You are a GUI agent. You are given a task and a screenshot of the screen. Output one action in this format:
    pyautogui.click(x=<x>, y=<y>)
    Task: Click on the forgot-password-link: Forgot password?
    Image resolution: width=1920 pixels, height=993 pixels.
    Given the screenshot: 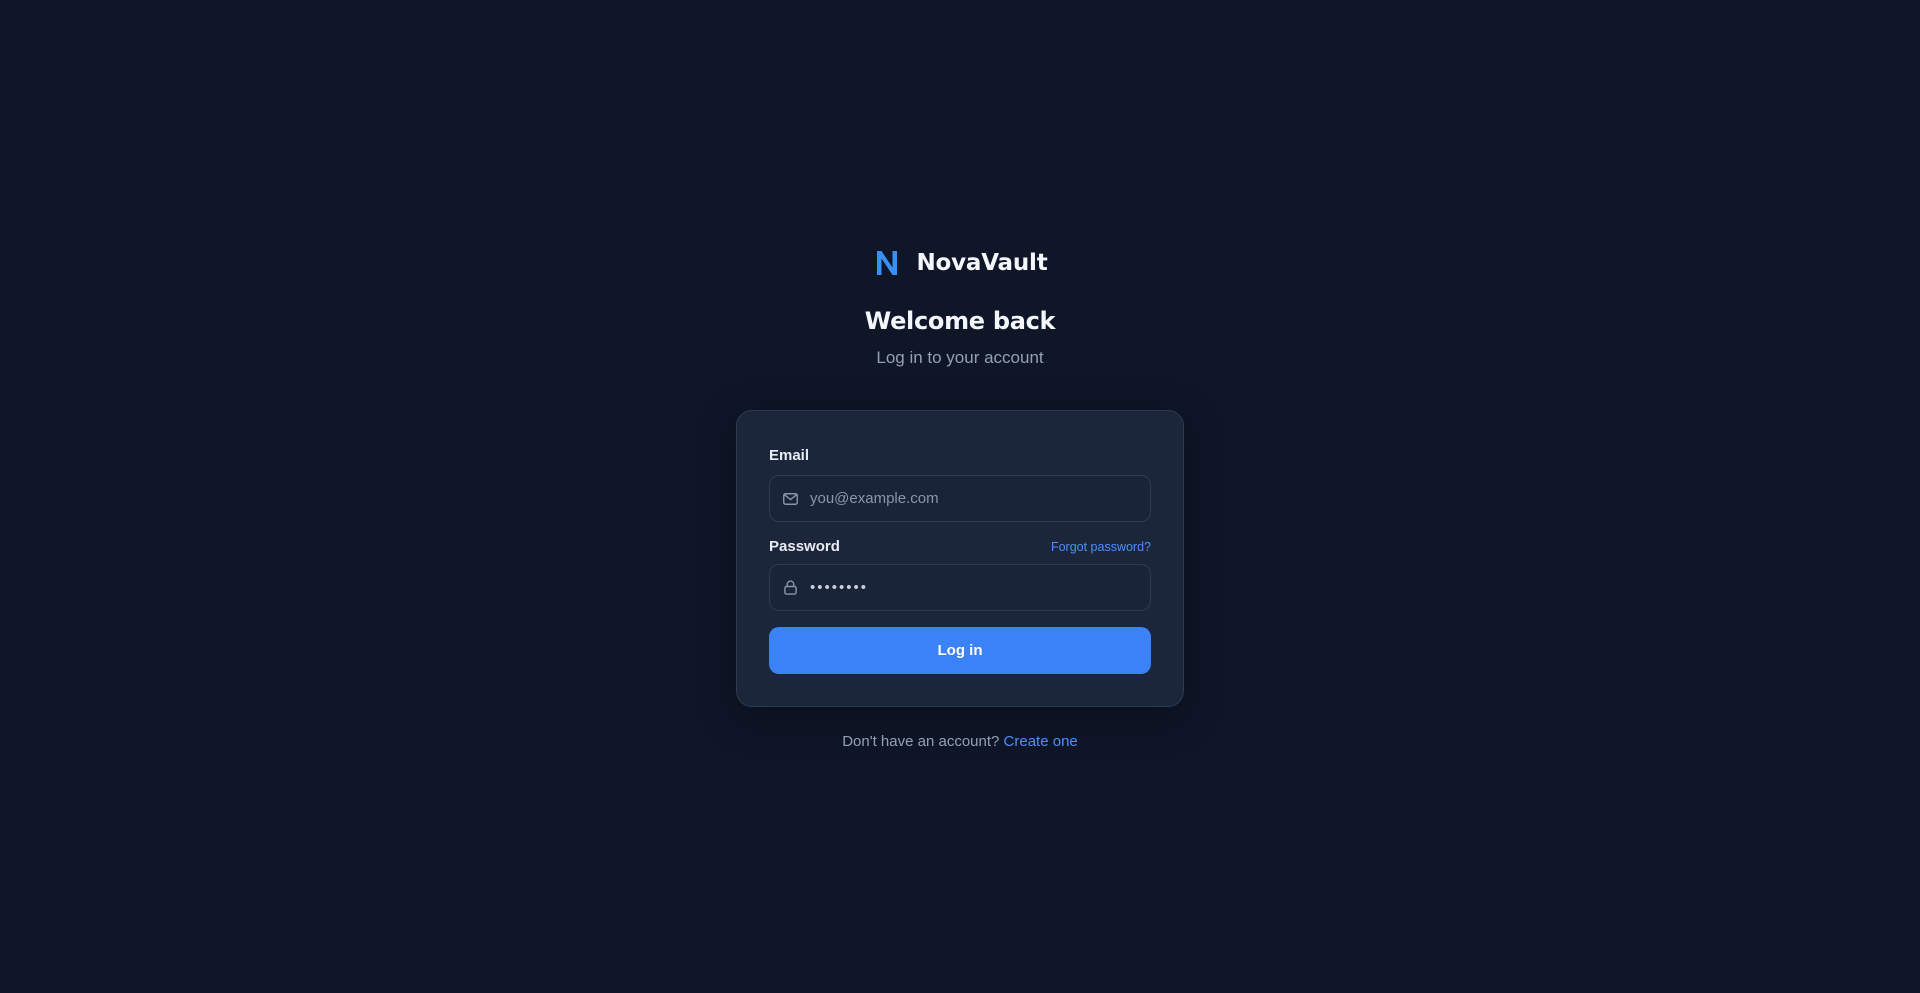 What is the action you would take?
    pyautogui.click(x=1101, y=547)
    